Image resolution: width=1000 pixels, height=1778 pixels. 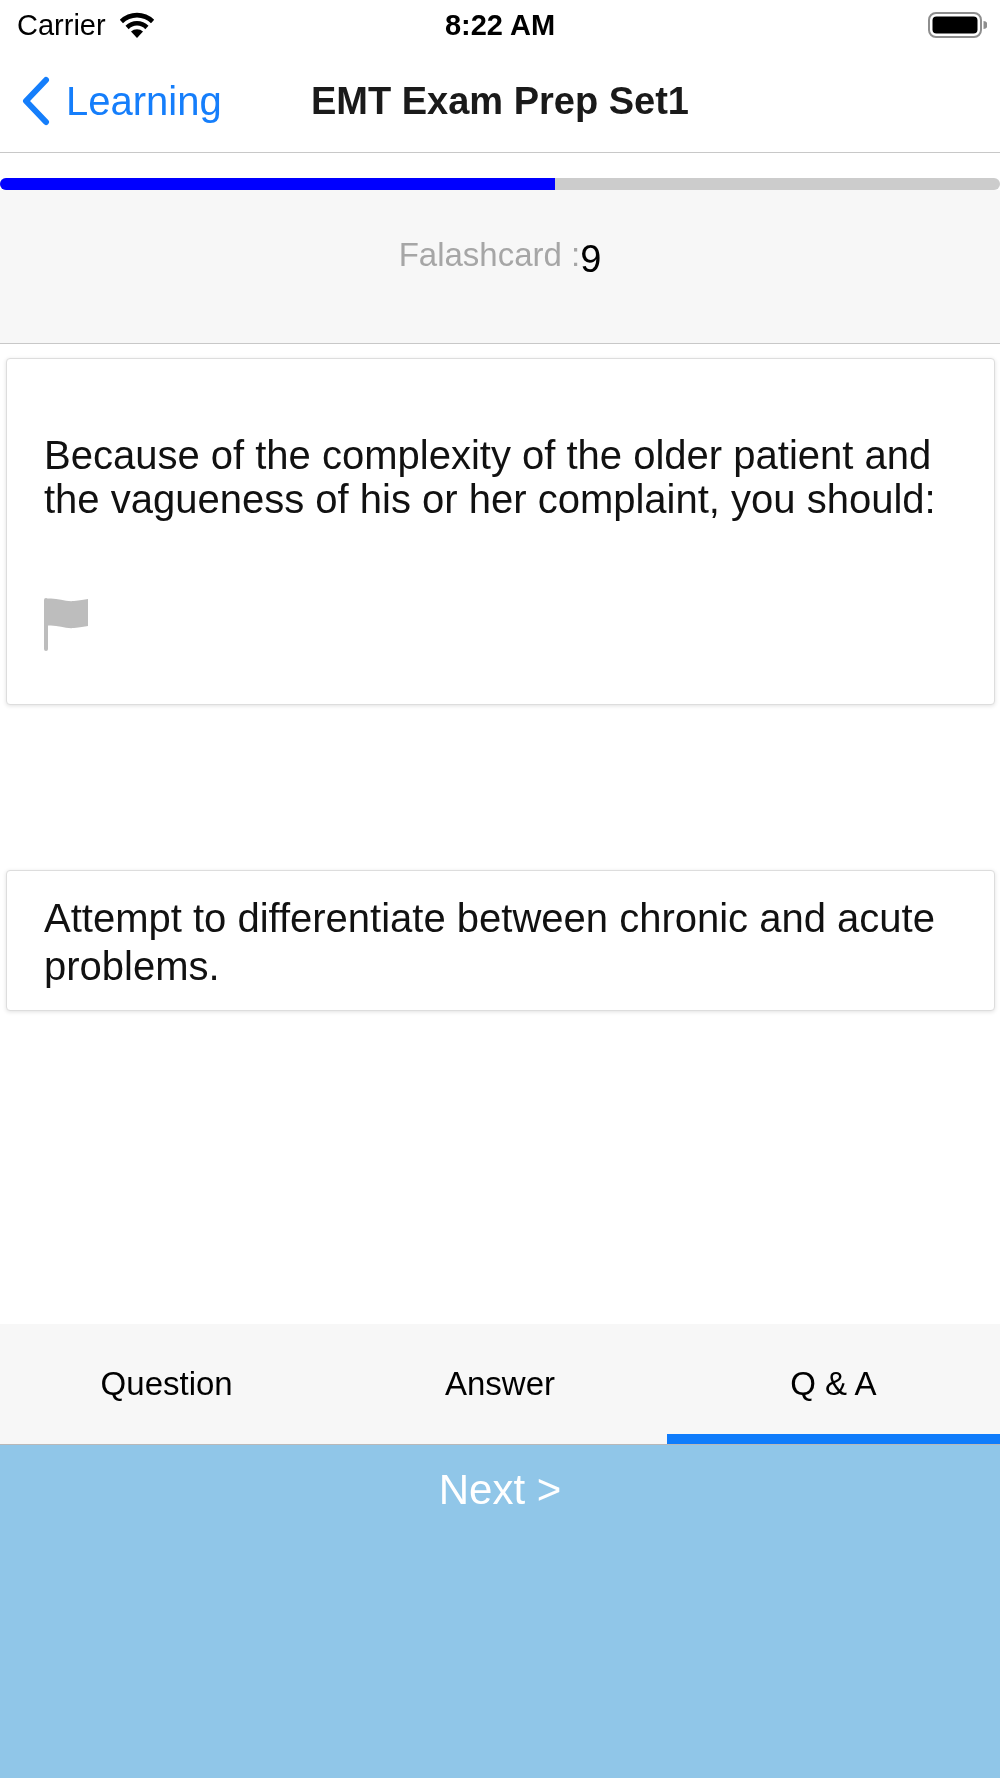 I want to click on tab: Answer, so click(x=500, y=1383).